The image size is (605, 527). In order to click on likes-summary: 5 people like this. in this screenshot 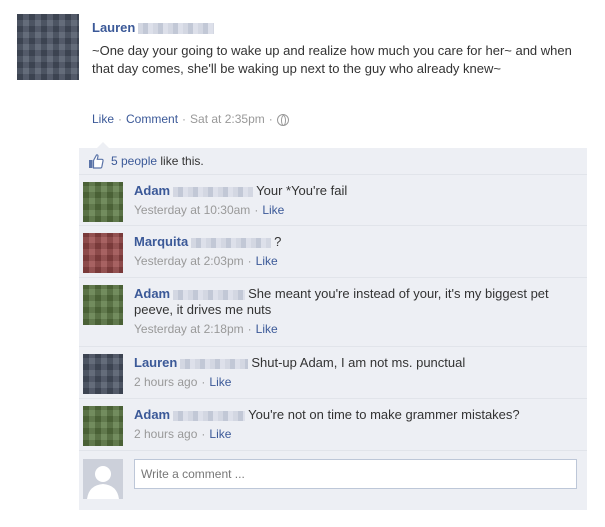, I will do `click(157, 161)`.